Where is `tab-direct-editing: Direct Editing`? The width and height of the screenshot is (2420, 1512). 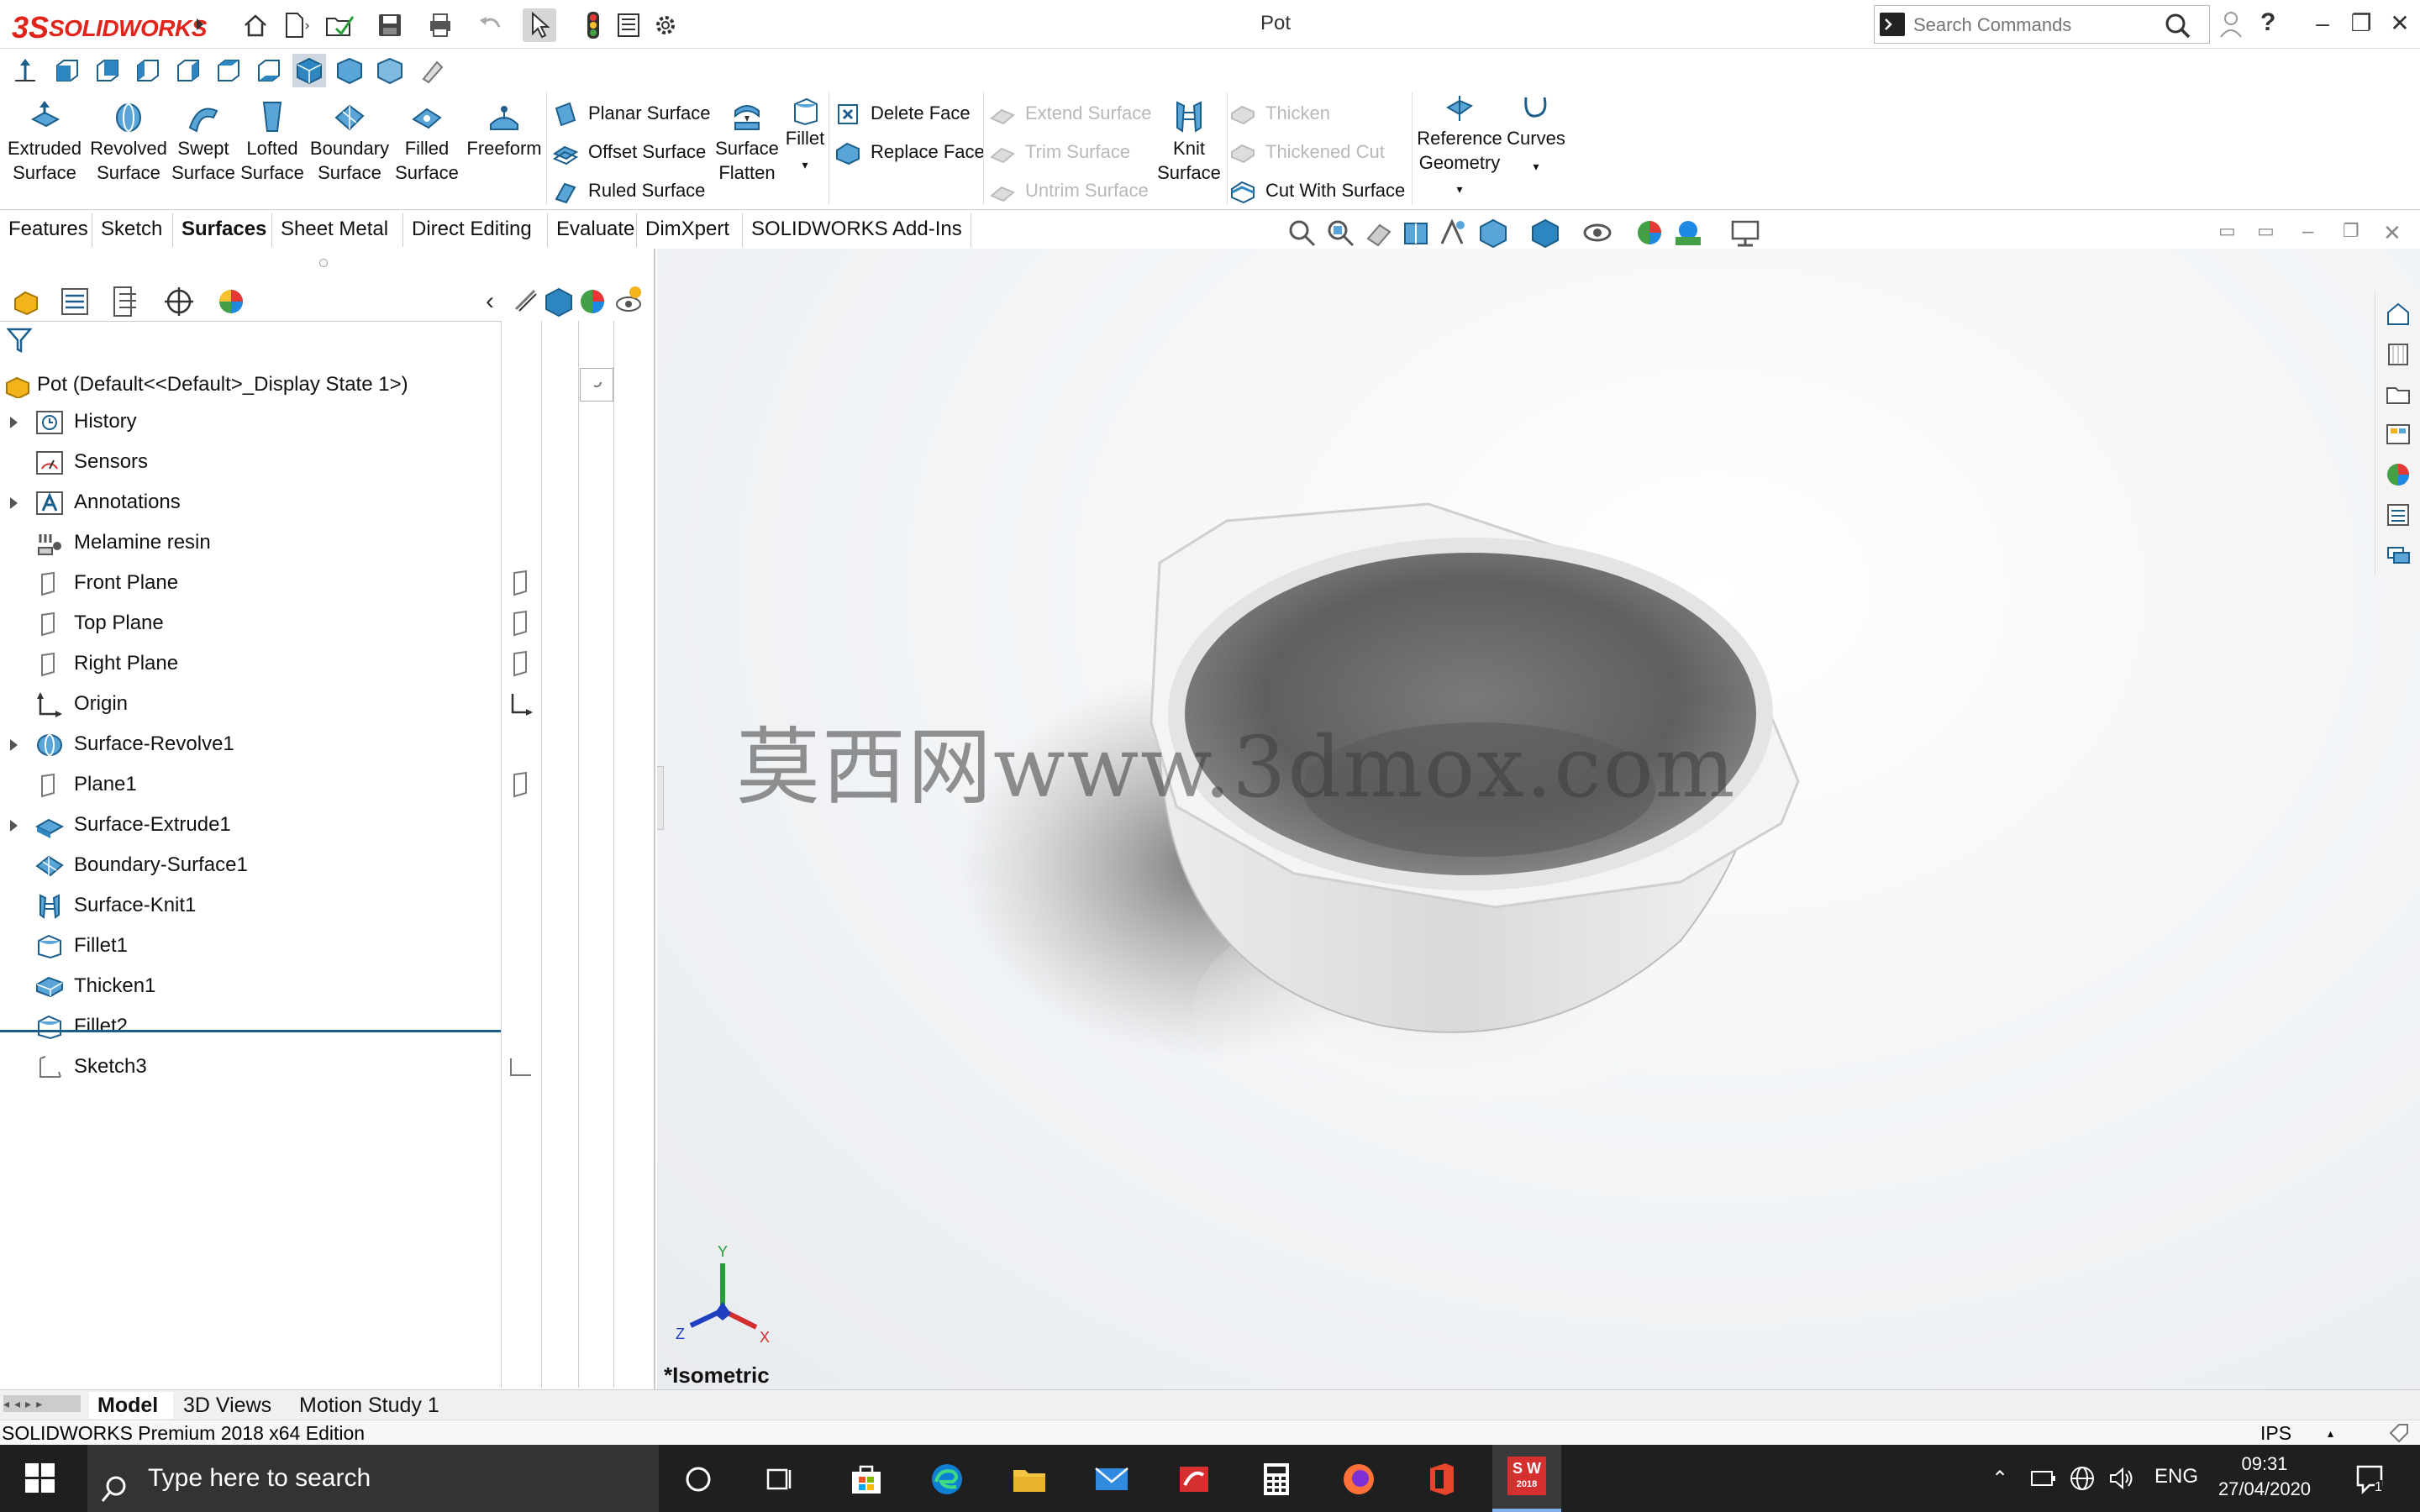
tab-direct-editing: Direct Editing is located at coordinates (476, 230).